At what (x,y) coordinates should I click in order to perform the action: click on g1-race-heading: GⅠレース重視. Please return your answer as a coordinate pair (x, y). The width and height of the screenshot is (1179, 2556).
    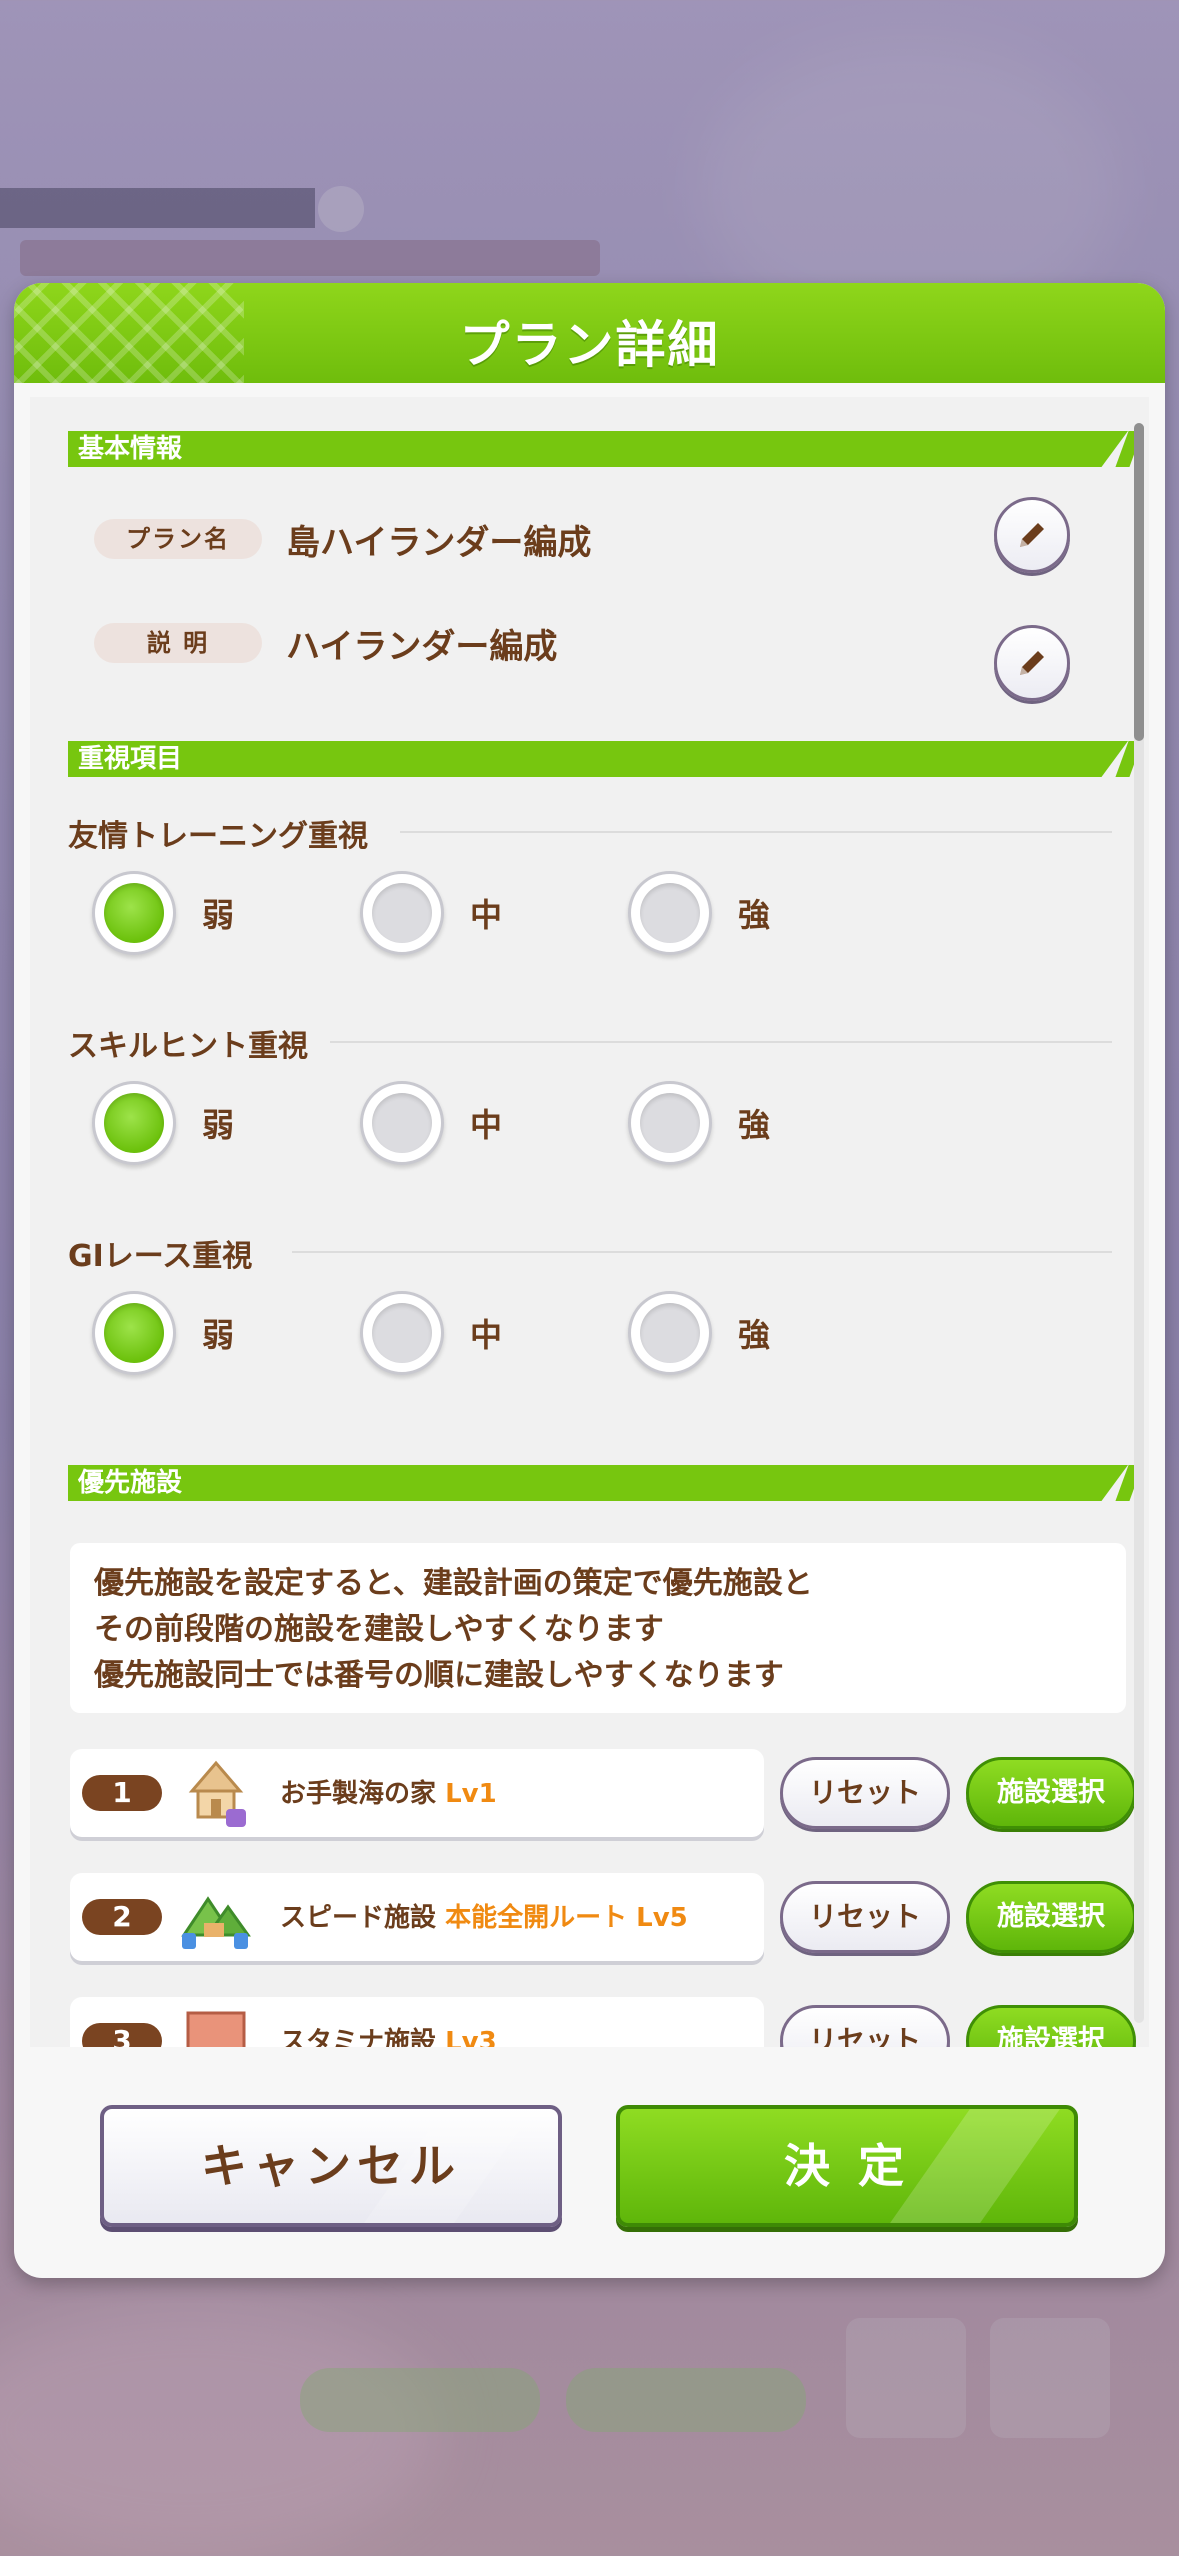
    Looking at the image, I should click on (160, 1256).